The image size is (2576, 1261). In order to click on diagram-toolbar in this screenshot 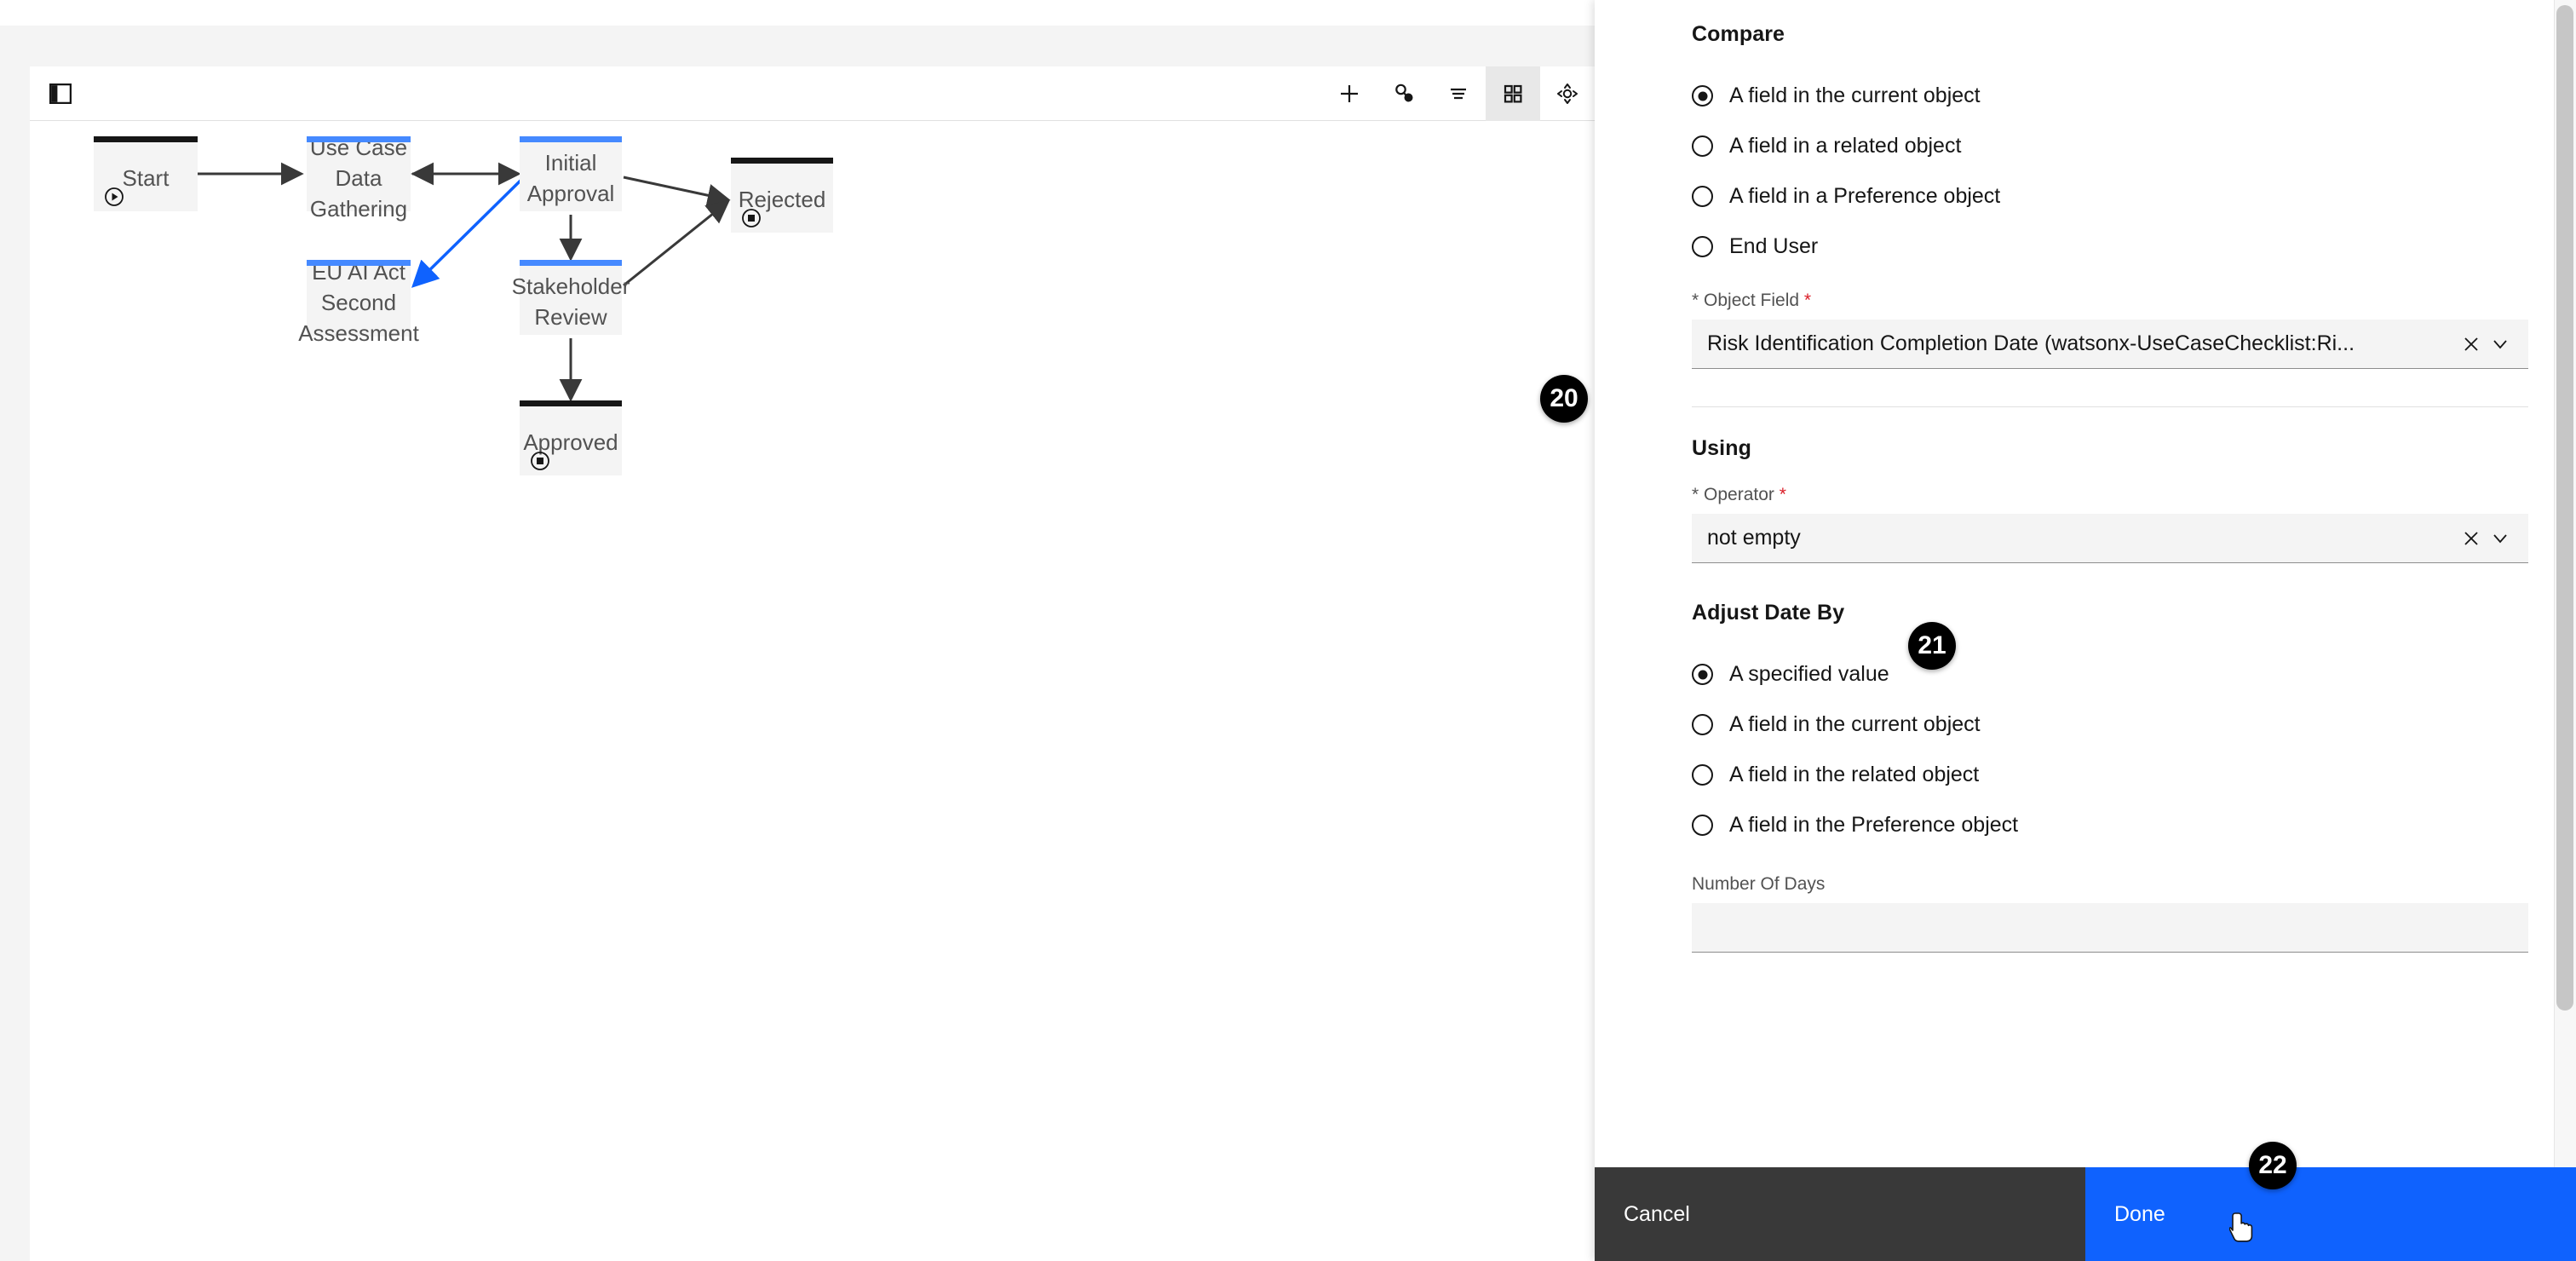, I will do `click(812, 94)`.